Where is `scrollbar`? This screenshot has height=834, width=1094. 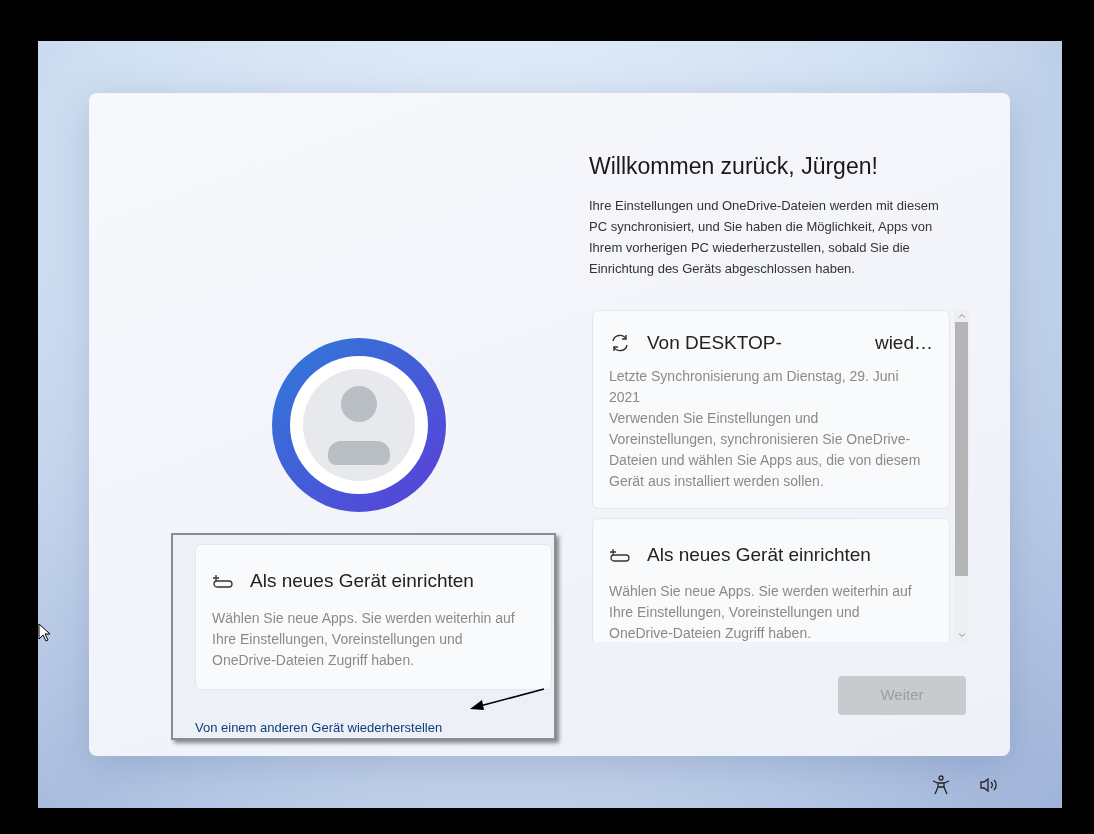
scrollbar is located at coordinates (961, 475).